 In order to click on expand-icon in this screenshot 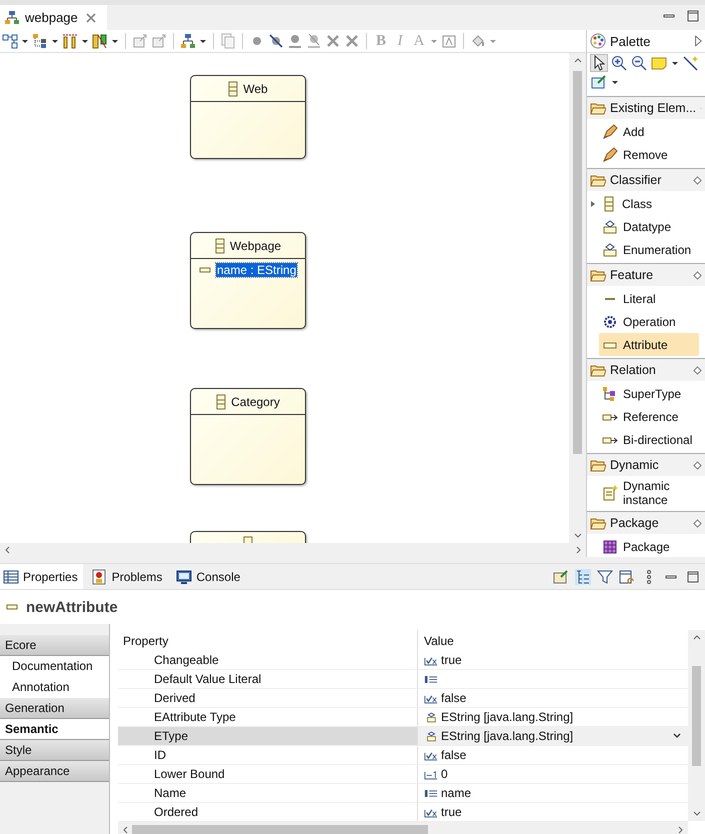, I will do `click(593, 204)`.